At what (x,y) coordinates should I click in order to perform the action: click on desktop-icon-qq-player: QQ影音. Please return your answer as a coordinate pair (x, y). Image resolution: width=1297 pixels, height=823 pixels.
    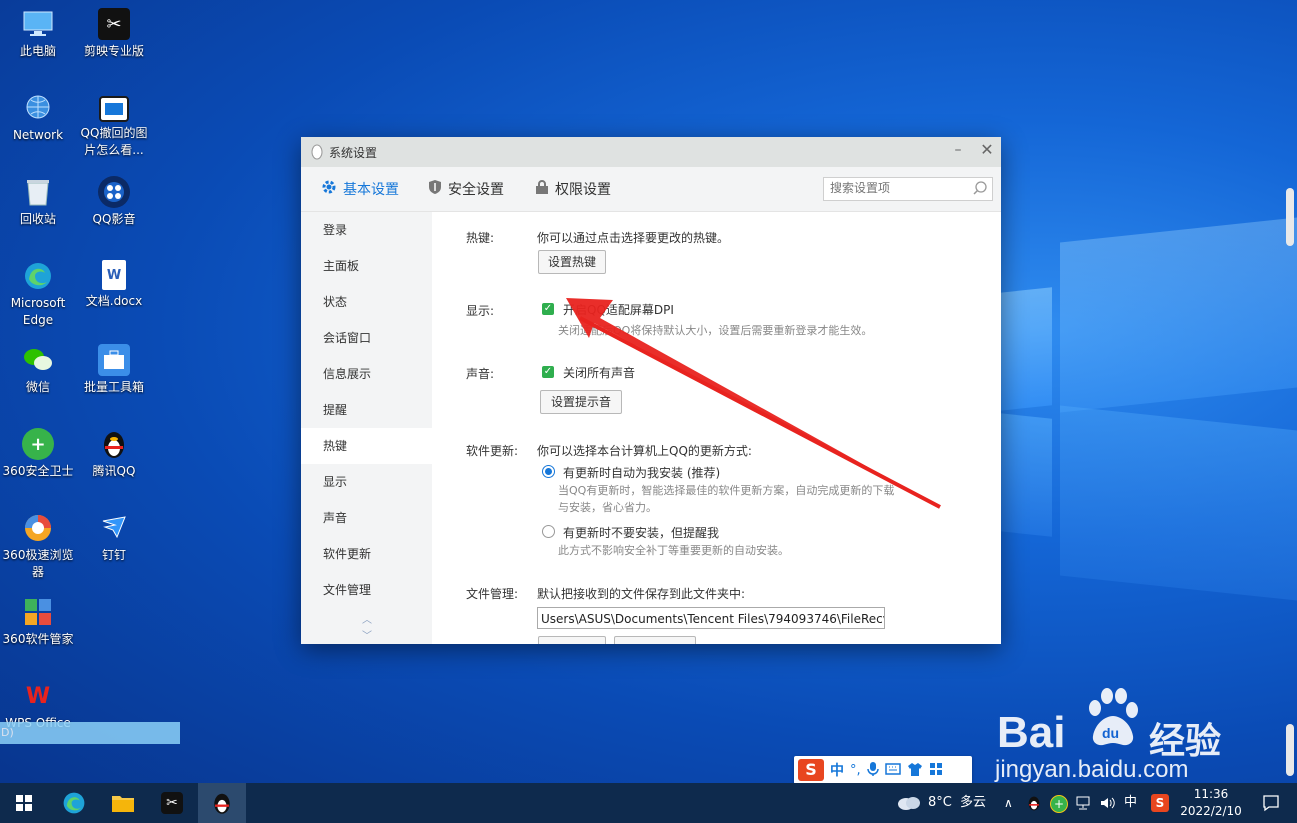
    Looking at the image, I should click on (114, 202).